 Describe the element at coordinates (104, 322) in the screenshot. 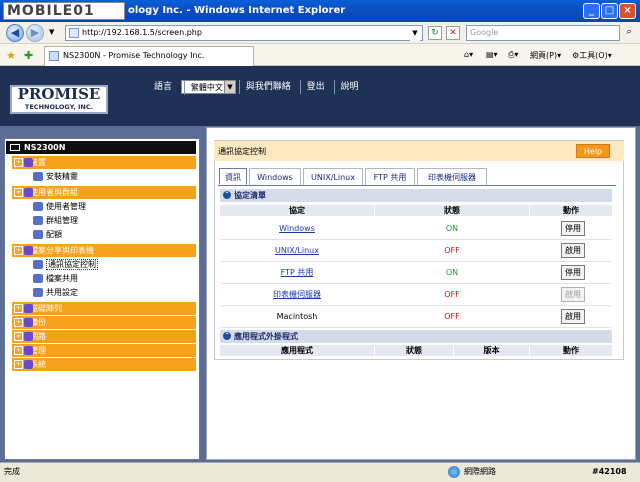

I see `tree-node: + 備份` at that location.